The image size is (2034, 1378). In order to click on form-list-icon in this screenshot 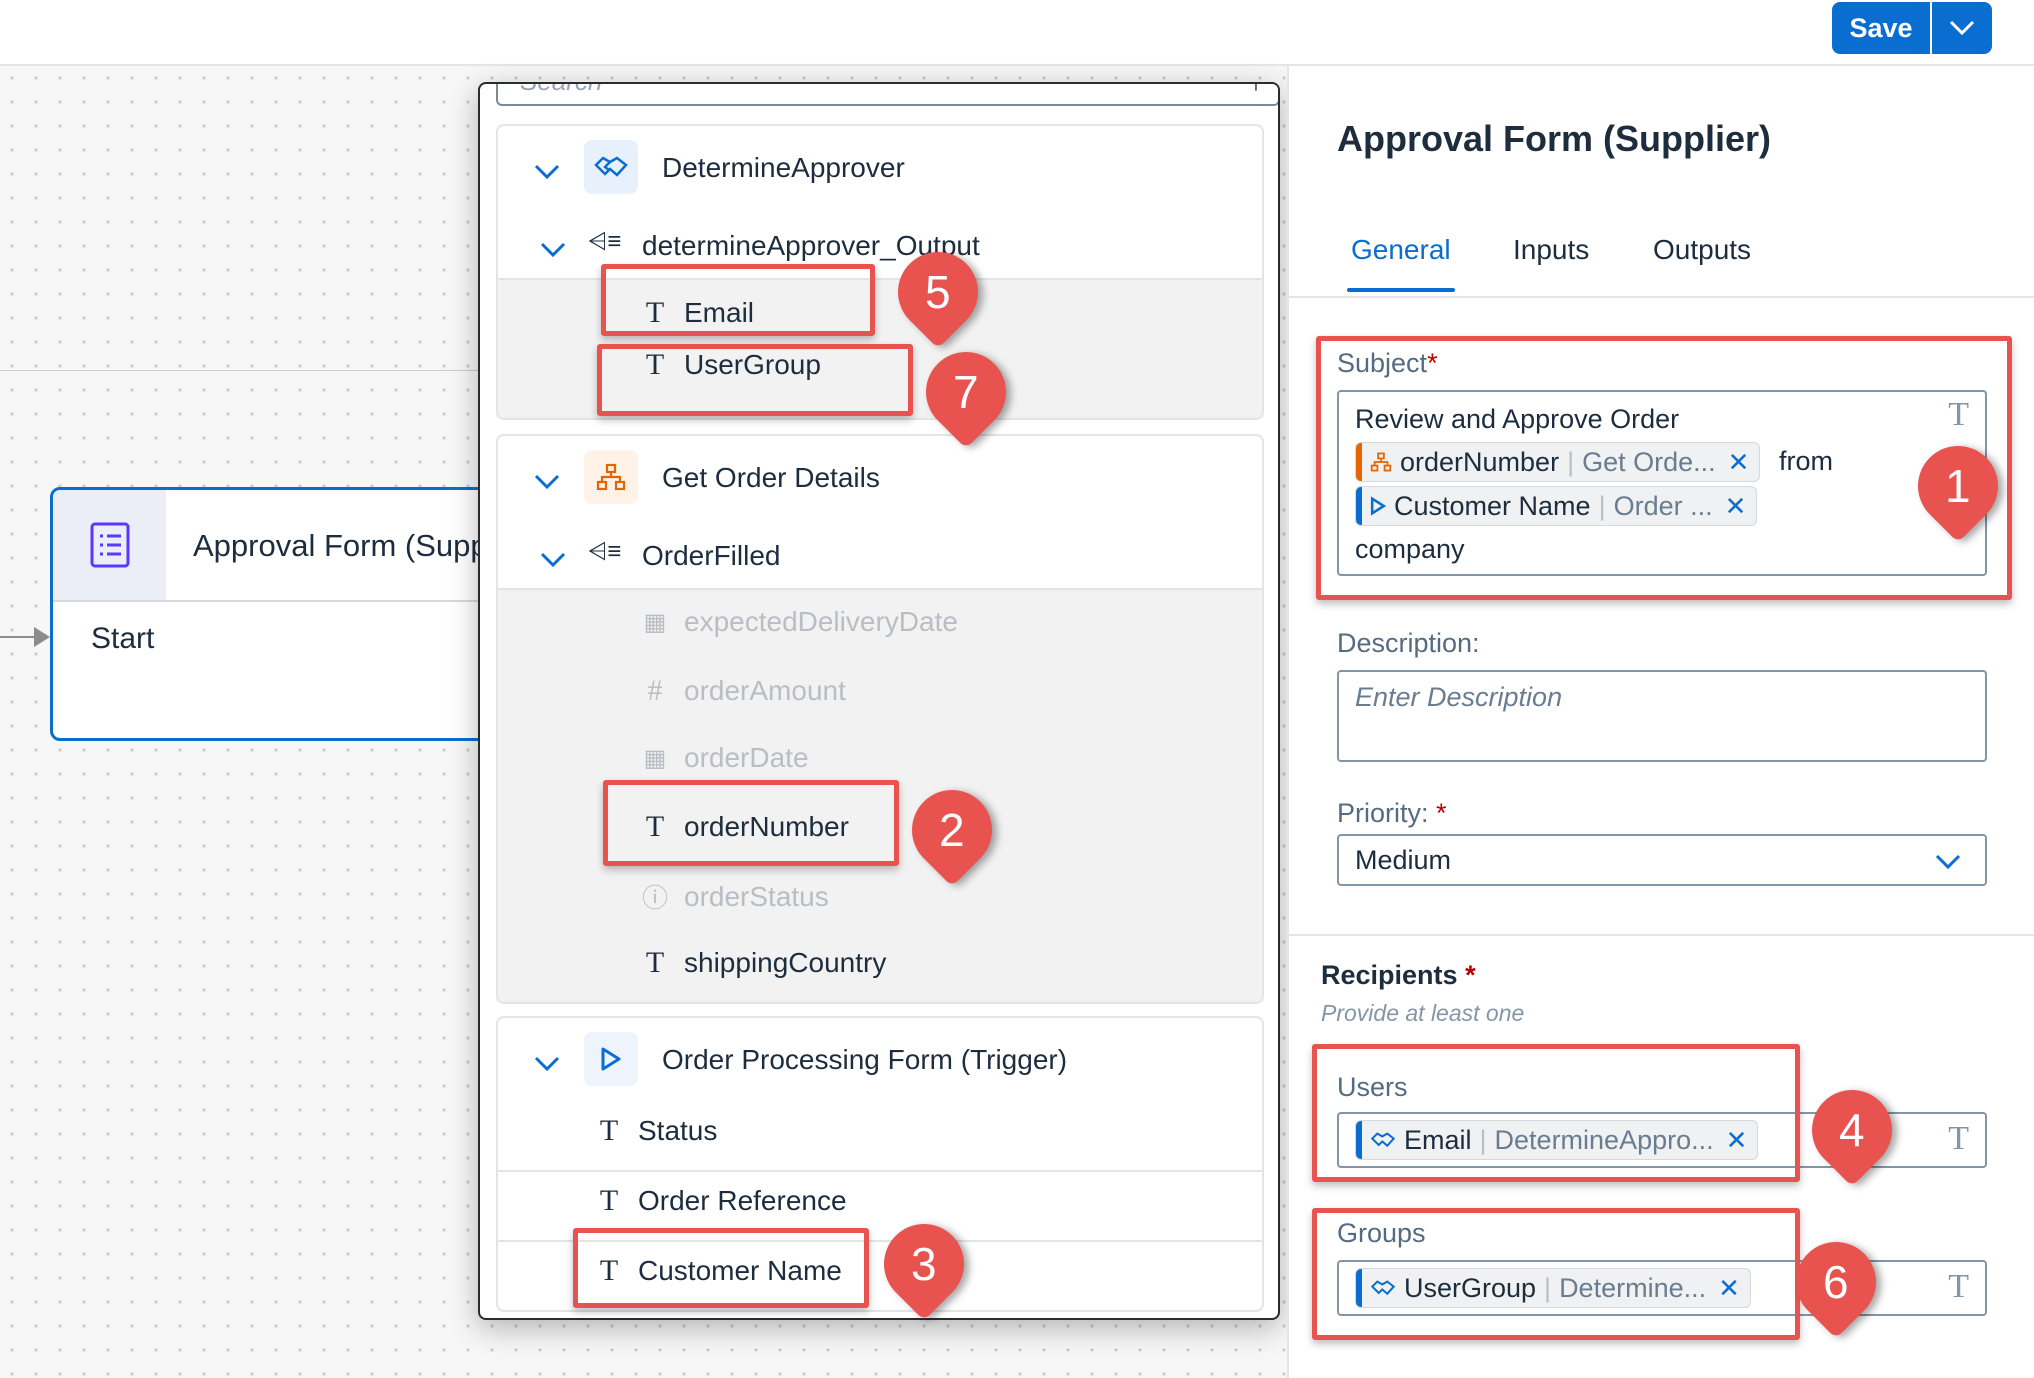, I will do `click(109, 545)`.